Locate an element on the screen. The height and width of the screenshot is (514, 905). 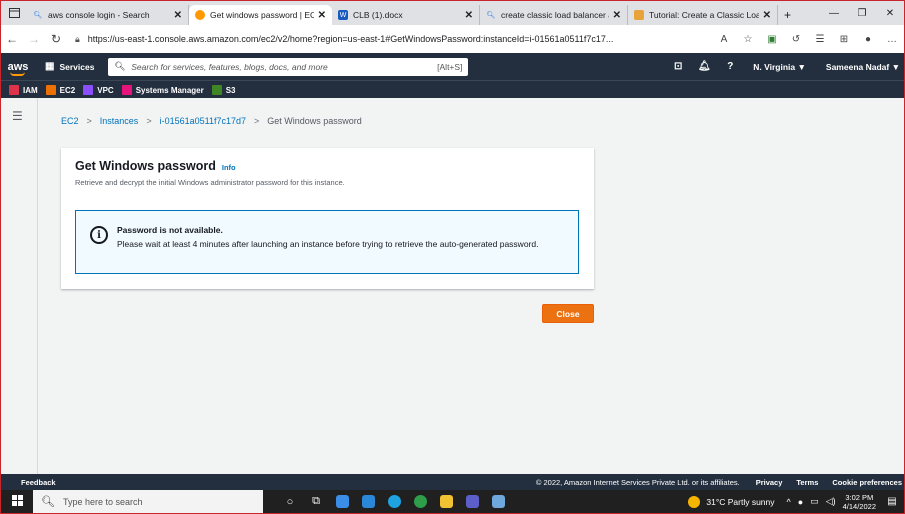
breadcrumb-instances: Instances is located at coordinates (119, 121).